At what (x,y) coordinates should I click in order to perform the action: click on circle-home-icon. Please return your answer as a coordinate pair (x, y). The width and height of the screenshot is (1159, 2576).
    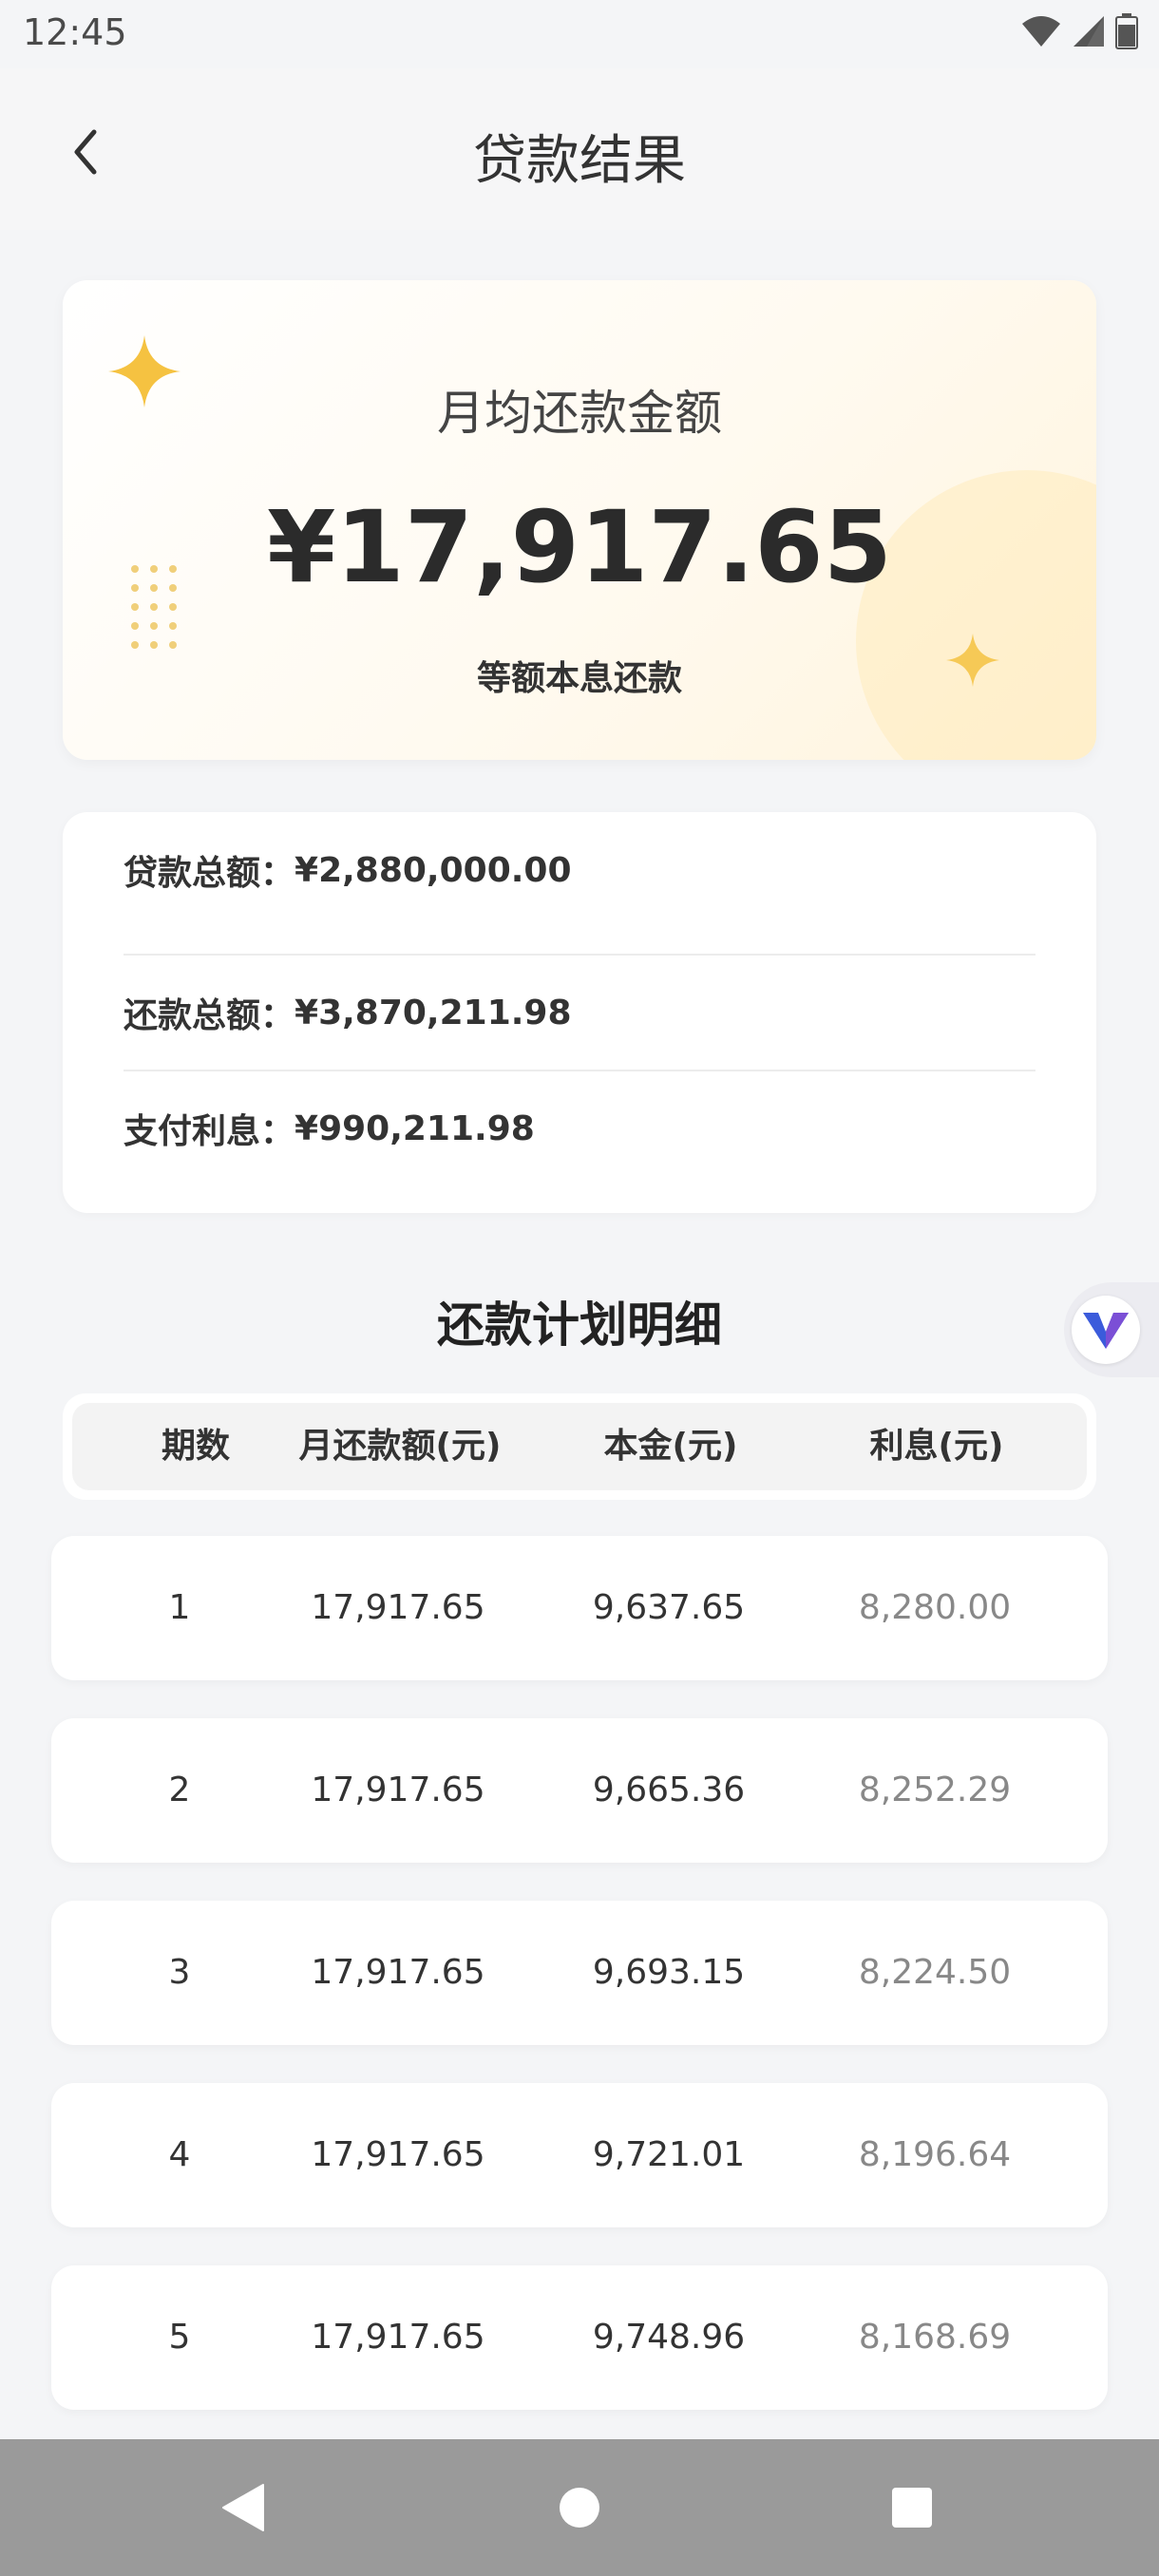
    Looking at the image, I should click on (579, 2508).